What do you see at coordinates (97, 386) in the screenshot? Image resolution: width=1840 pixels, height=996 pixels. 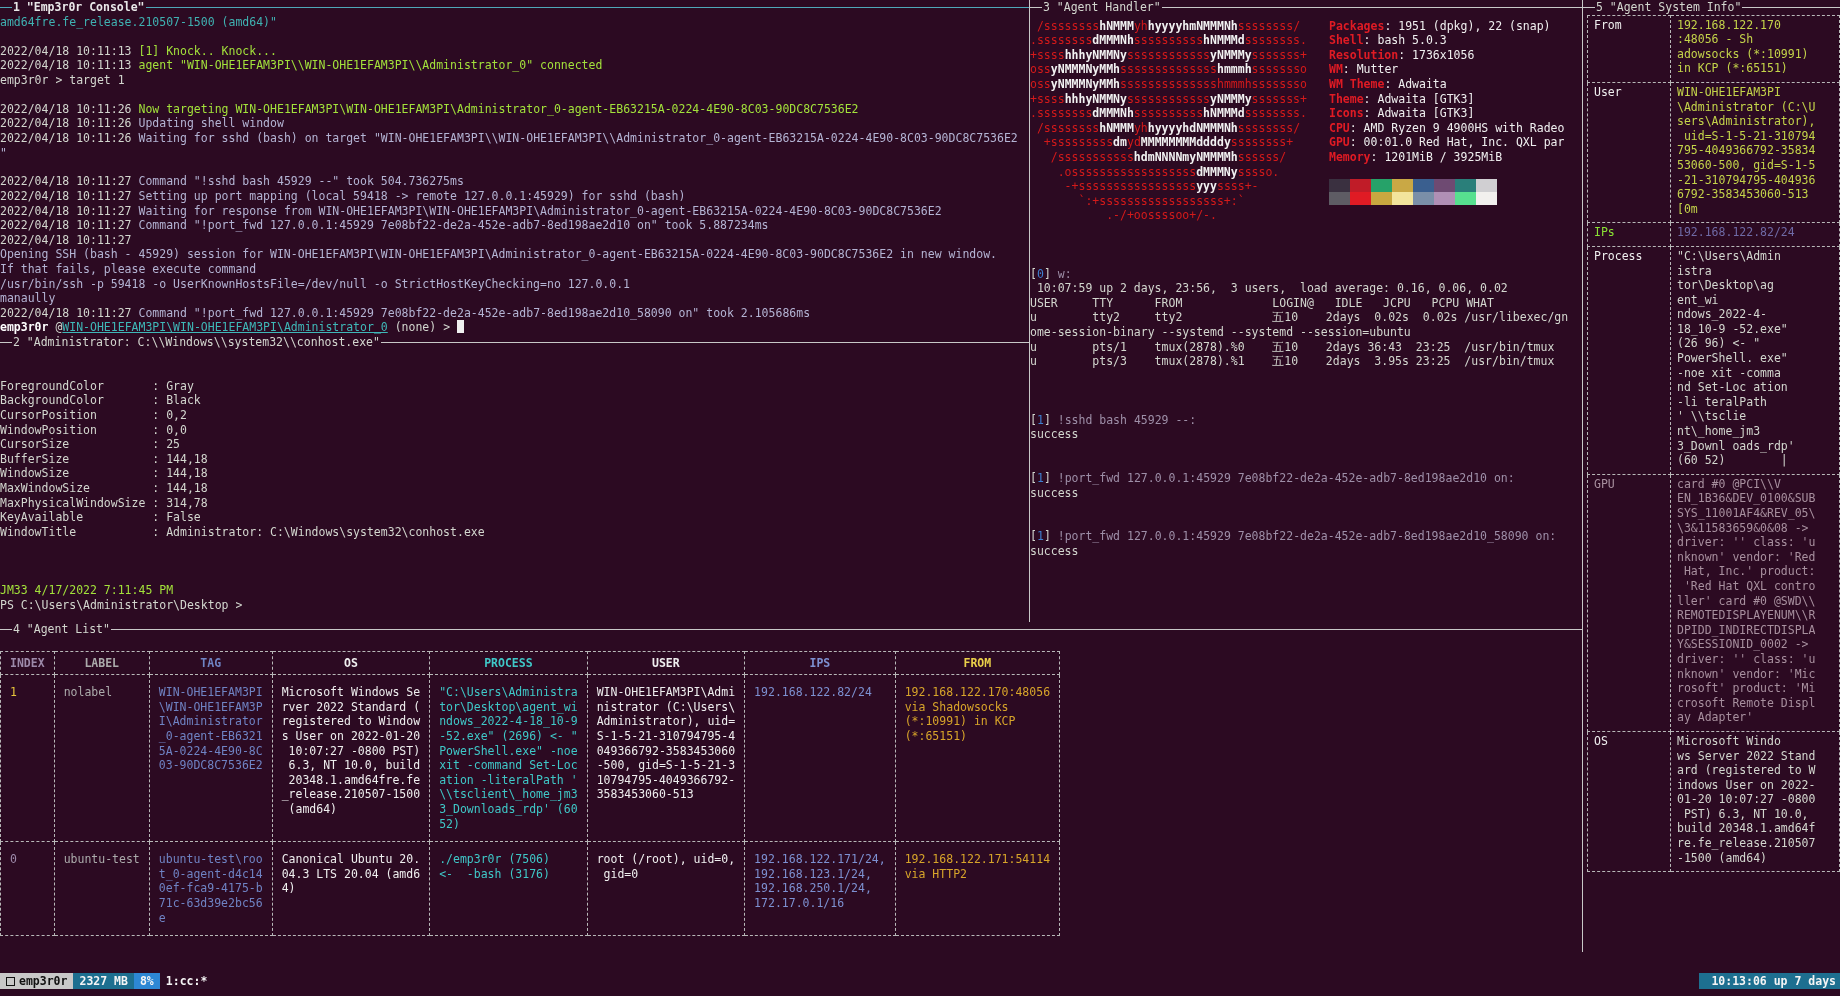 I see `shell-line: ForegroundColor : Gray` at bounding box center [97, 386].